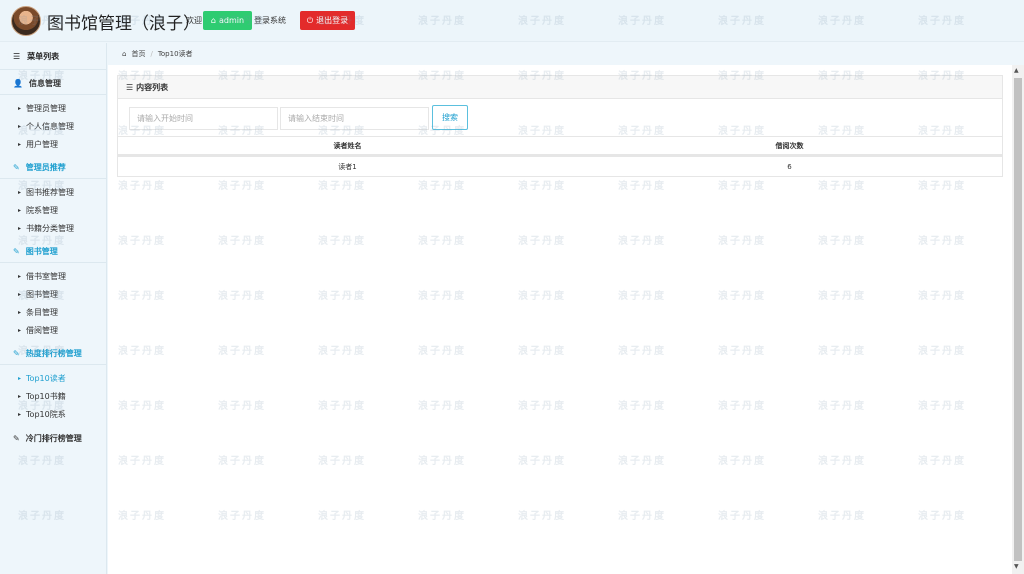  I want to click on logout-button-label: 退出登录, so click(332, 20).